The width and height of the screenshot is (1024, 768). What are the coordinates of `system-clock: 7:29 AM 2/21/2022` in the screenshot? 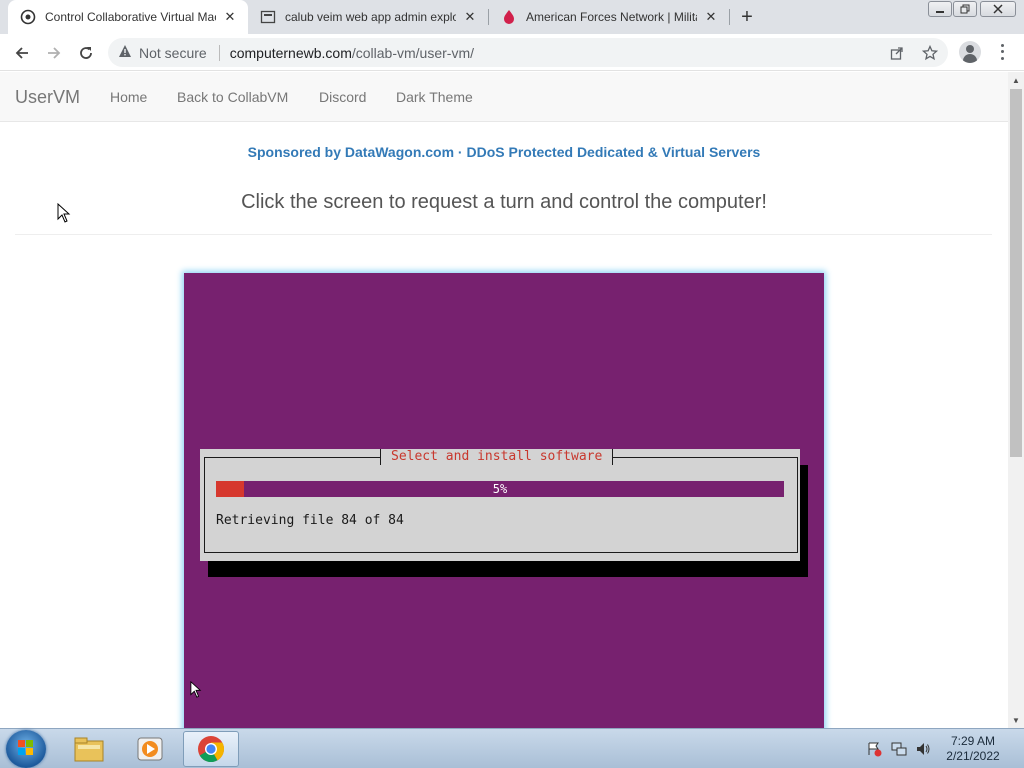 It's located at (973, 749).